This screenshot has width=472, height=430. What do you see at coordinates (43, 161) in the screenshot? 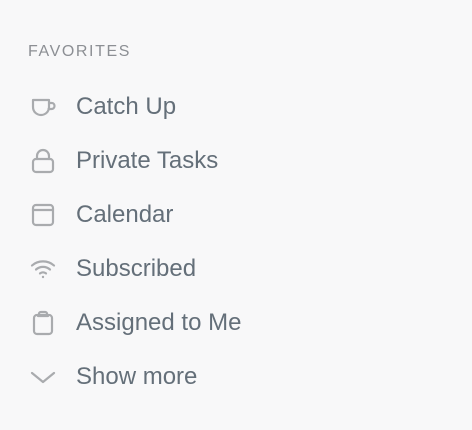
I see `lock-icon` at bounding box center [43, 161].